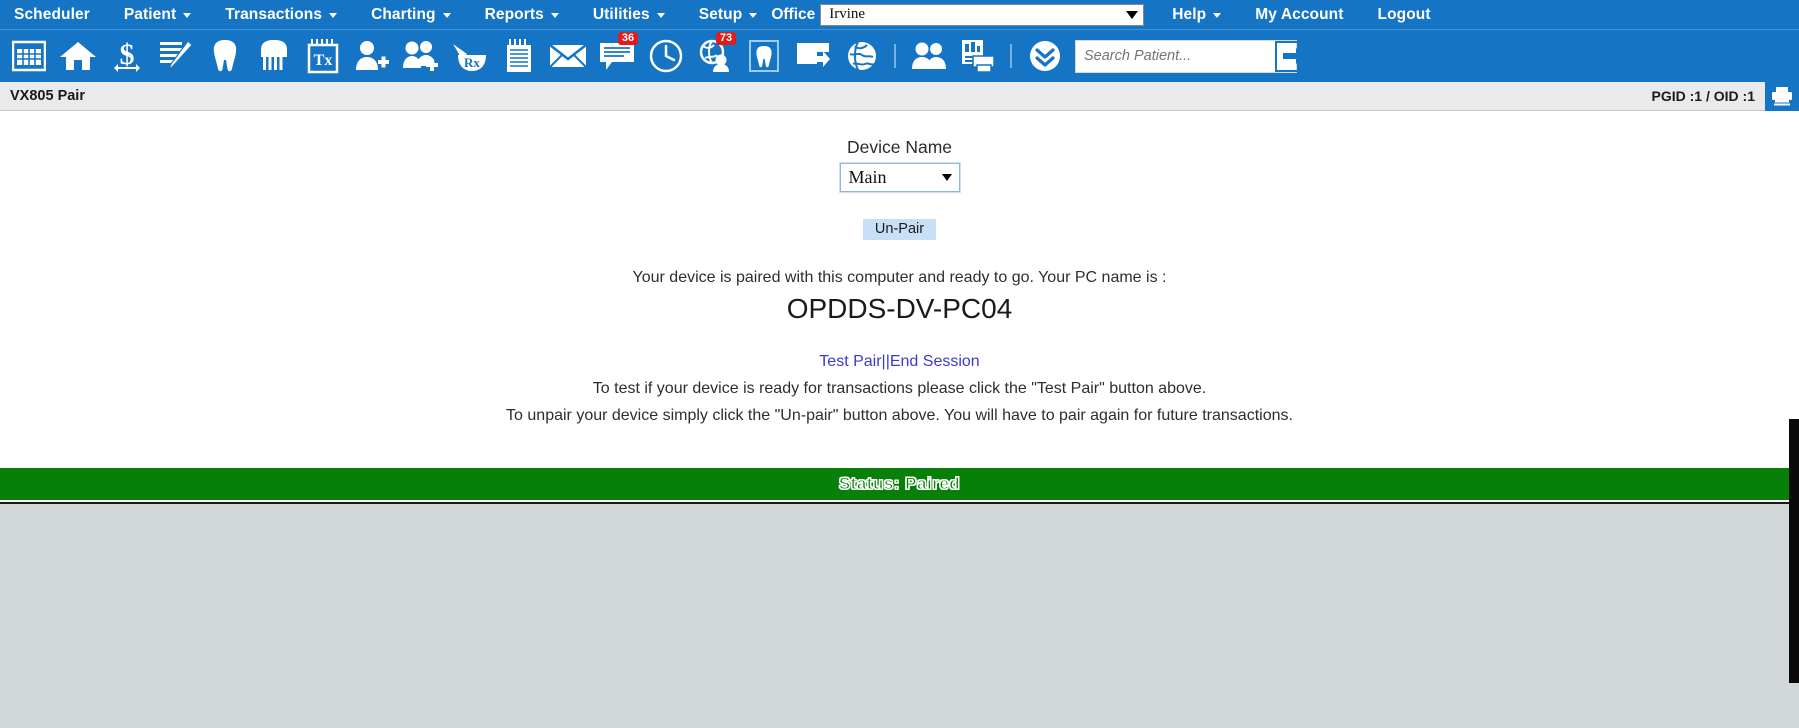 This screenshot has height=728, width=1799. Describe the element at coordinates (273, 56) in the screenshot. I see `perio-tooth-icon` at that location.